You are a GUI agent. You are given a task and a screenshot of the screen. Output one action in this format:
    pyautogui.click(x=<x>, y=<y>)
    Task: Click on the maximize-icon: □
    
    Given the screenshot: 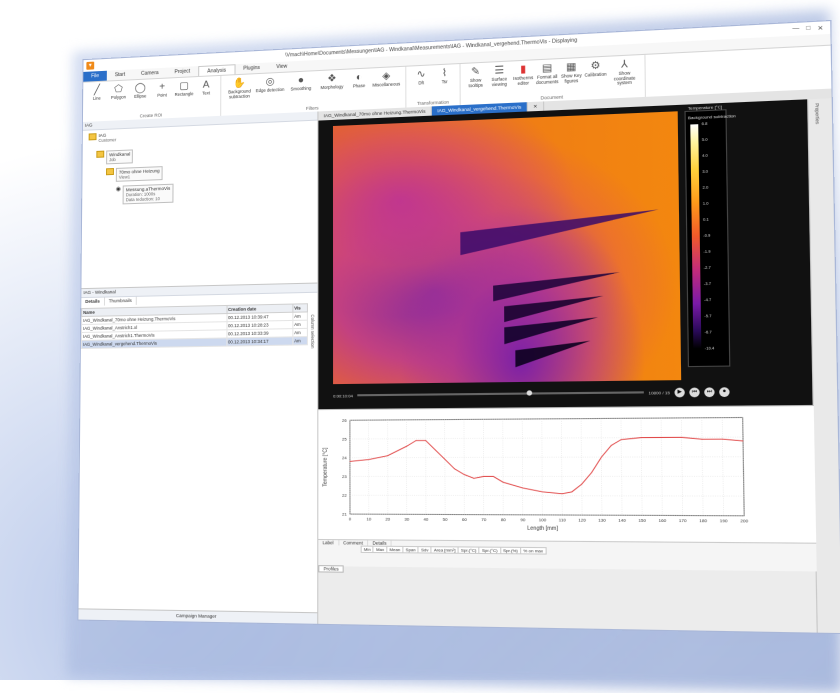 What is the action you would take?
    pyautogui.click(x=808, y=29)
    